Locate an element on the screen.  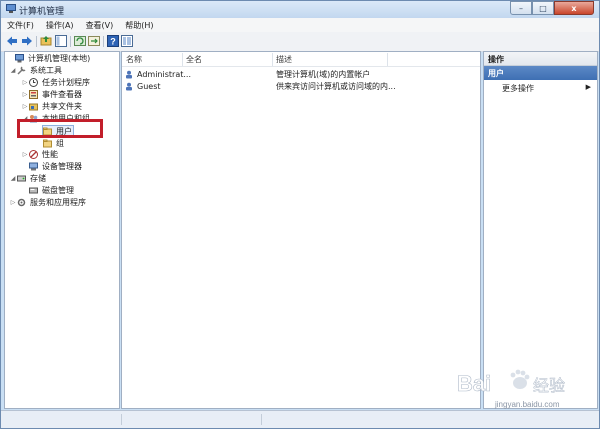
services-icon is located at coordinates (21, 202).